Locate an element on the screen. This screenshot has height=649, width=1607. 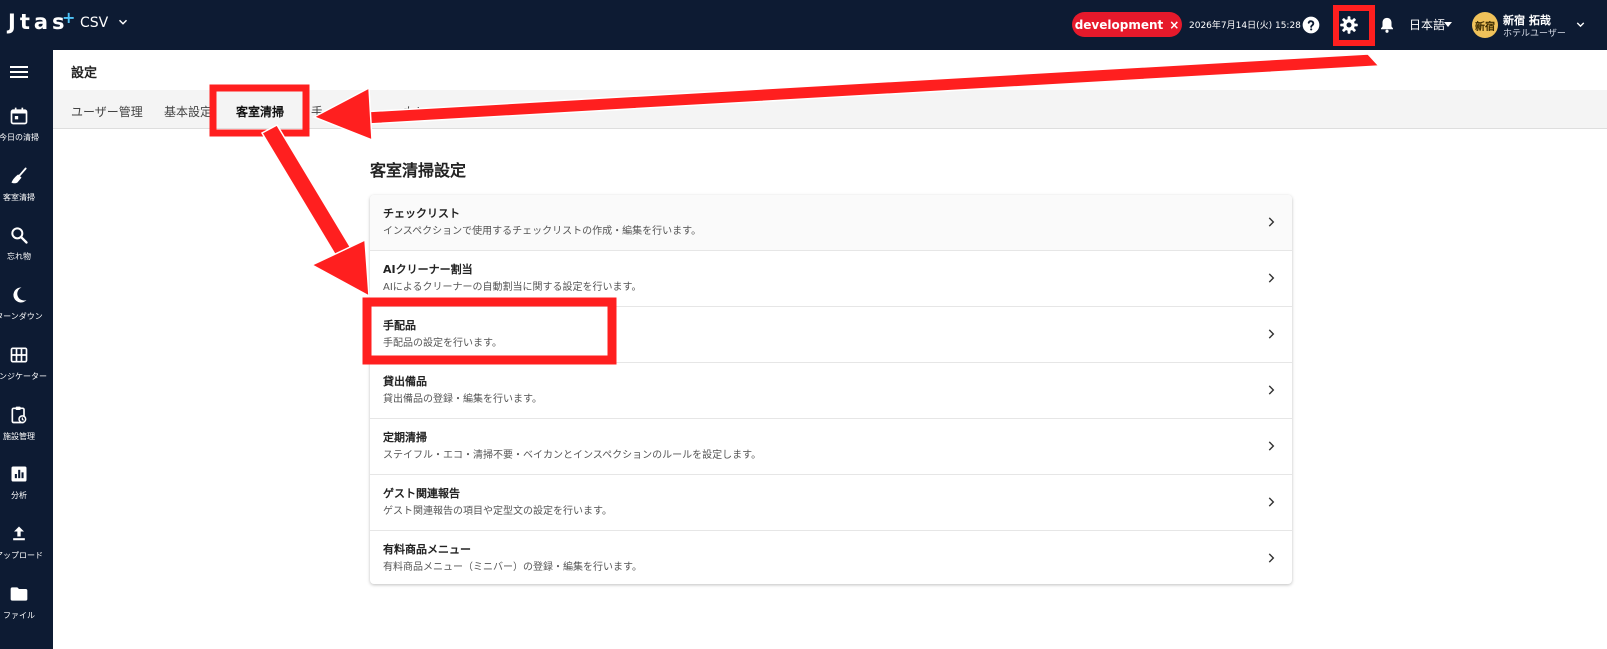
settings-row-arrangement: 手配品 手配品の設定を行います。 is located at coordinates (831, 335).